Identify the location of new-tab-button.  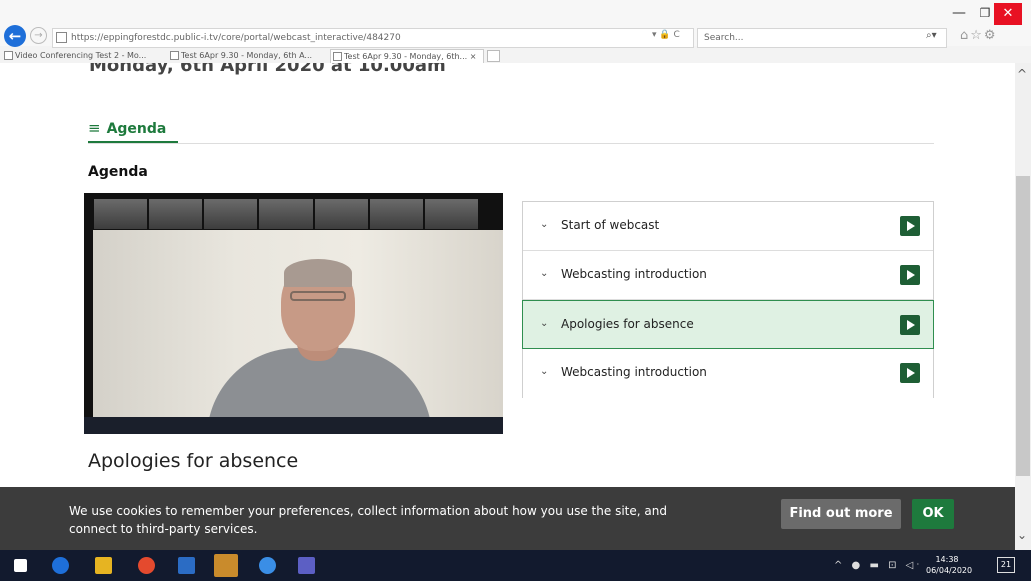
(493, 56).